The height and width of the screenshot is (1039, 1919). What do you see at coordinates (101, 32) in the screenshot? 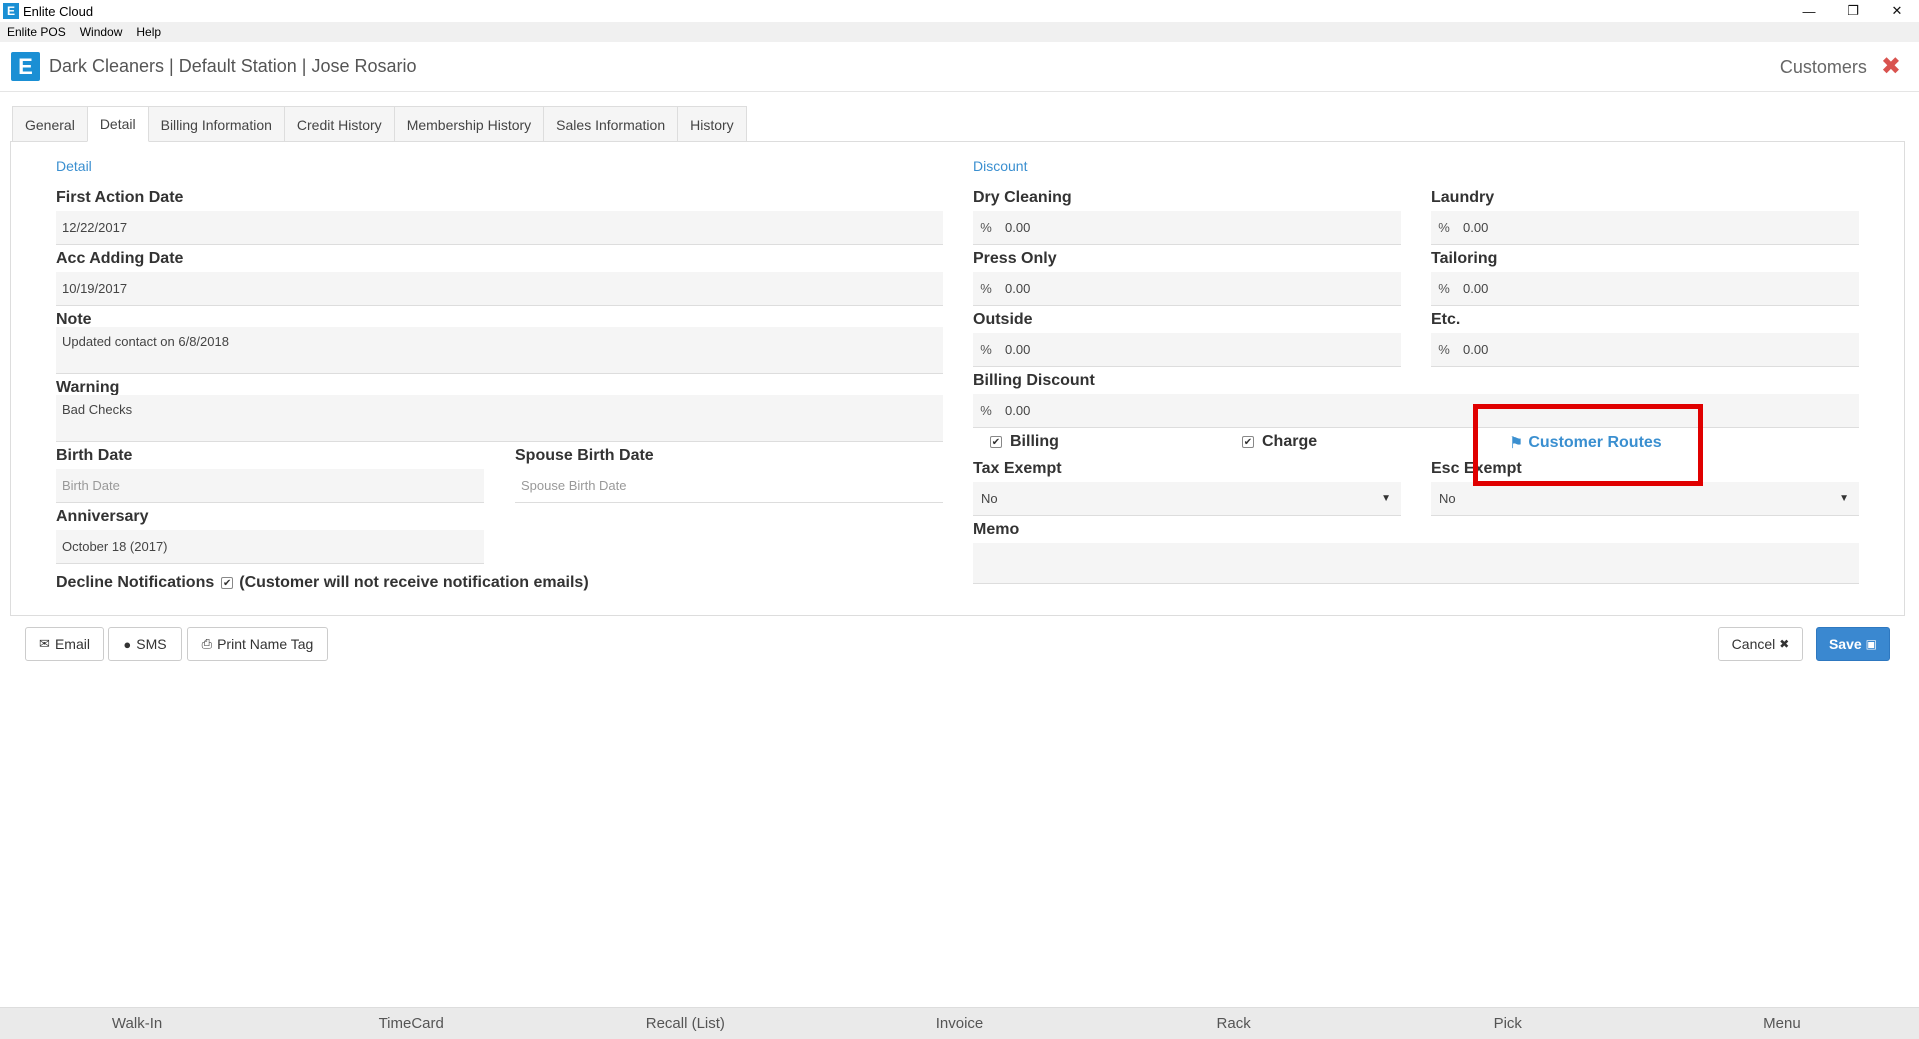
I see `menu-window: Window` at bounding box center [101, 32].